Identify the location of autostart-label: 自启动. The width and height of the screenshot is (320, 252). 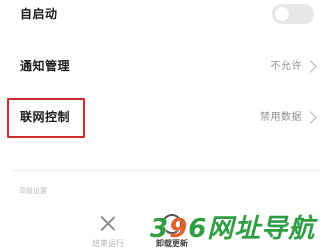
(39, 14).